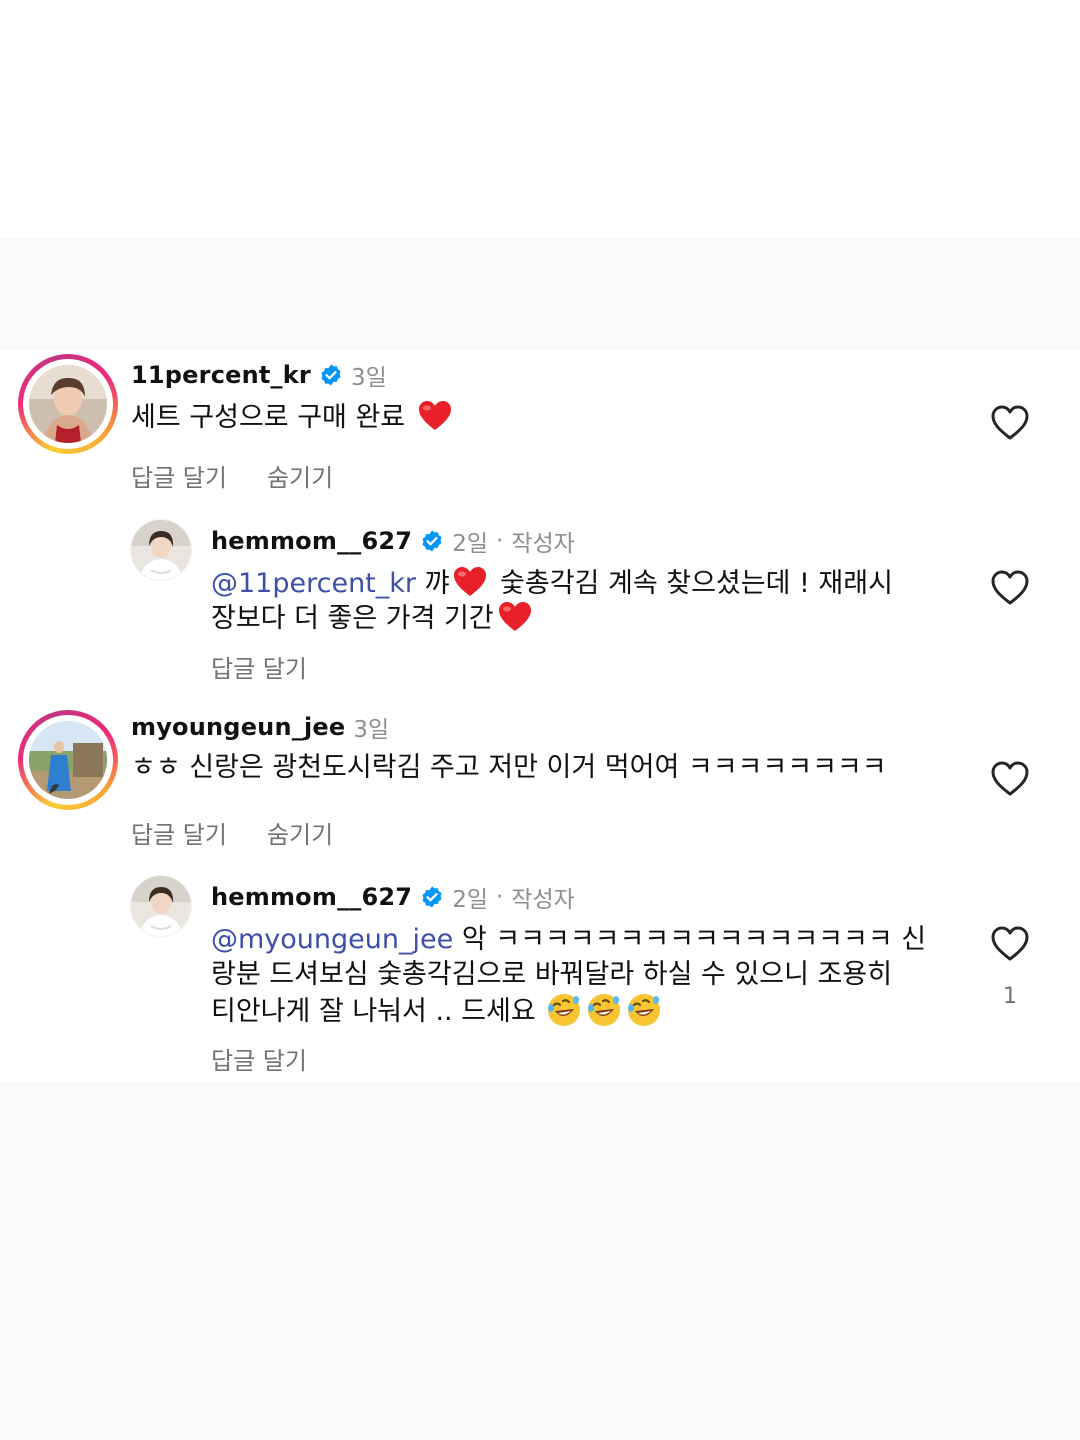 Image resolution: width=1080 pixels, height=1440 pixels. I want to click on comment-body: 숯총각김 계속 찾으셨는데 ! 재래시, so click(692, 583).